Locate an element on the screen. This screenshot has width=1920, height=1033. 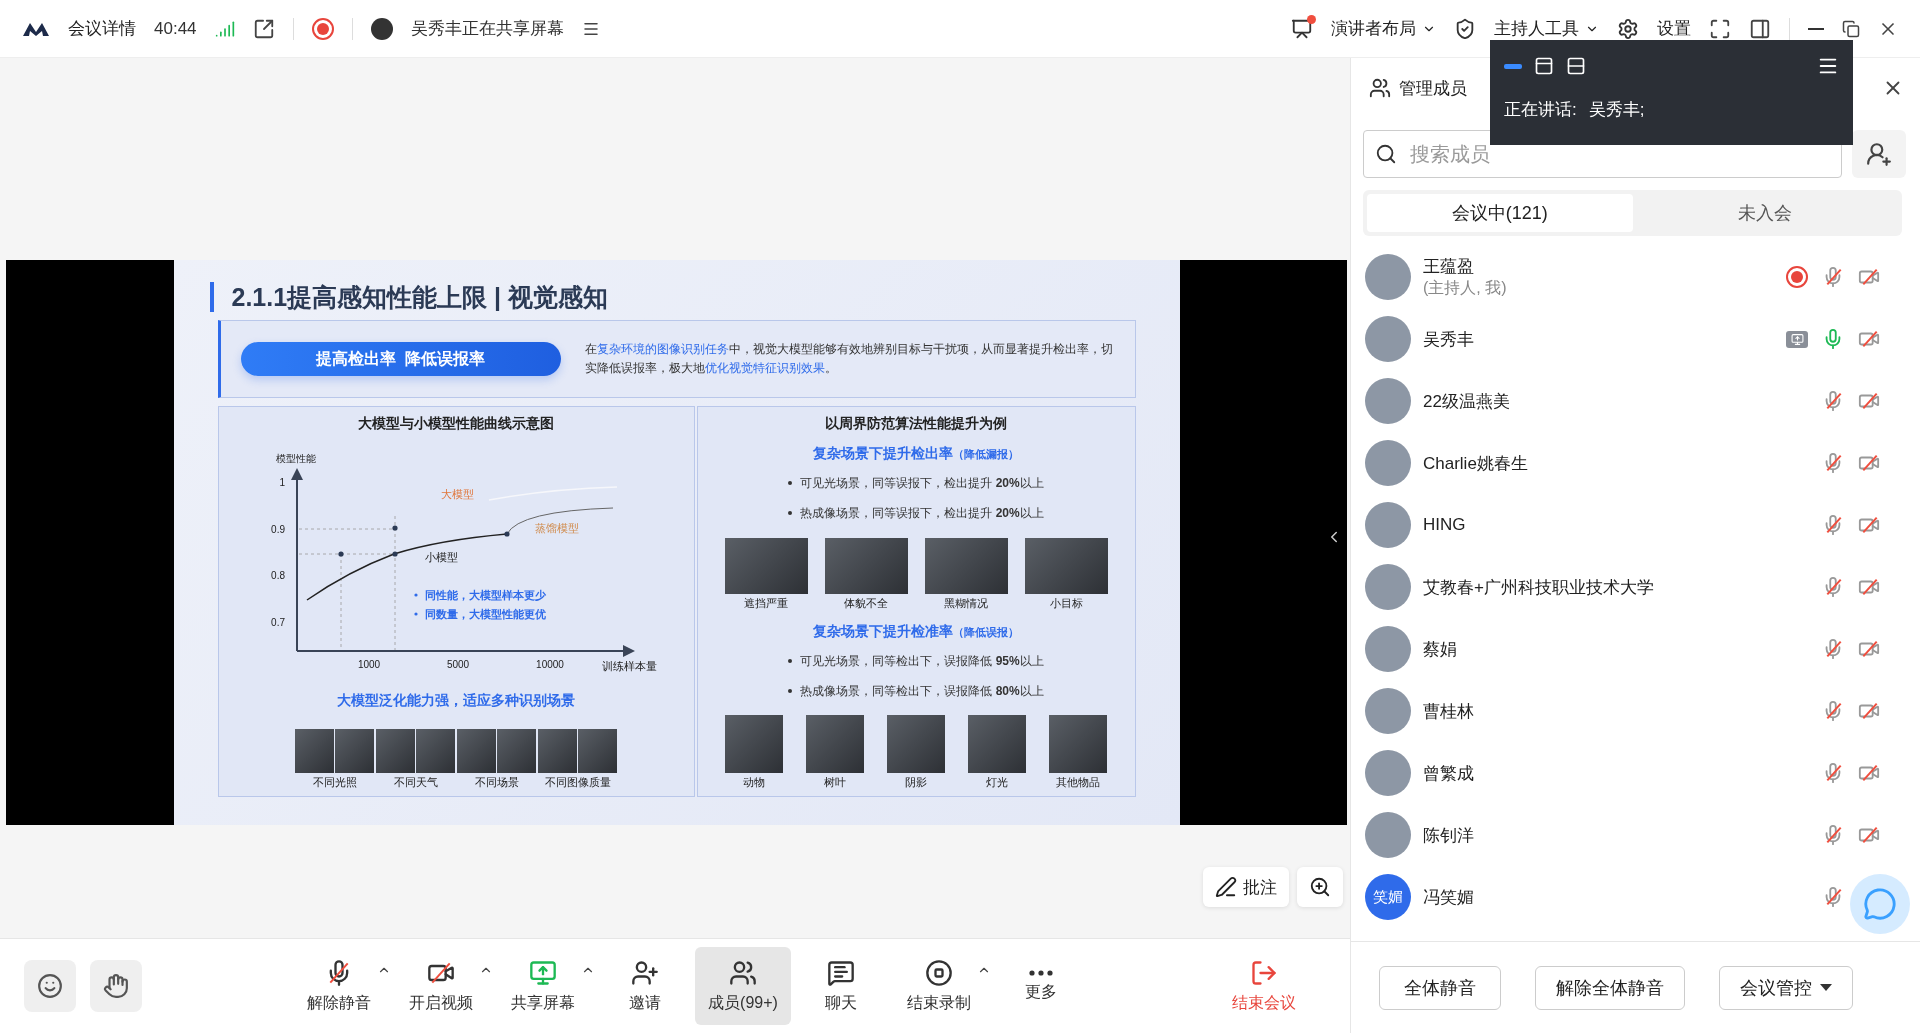
image-caption: 小目标 is located at coordinates (1066, 603).